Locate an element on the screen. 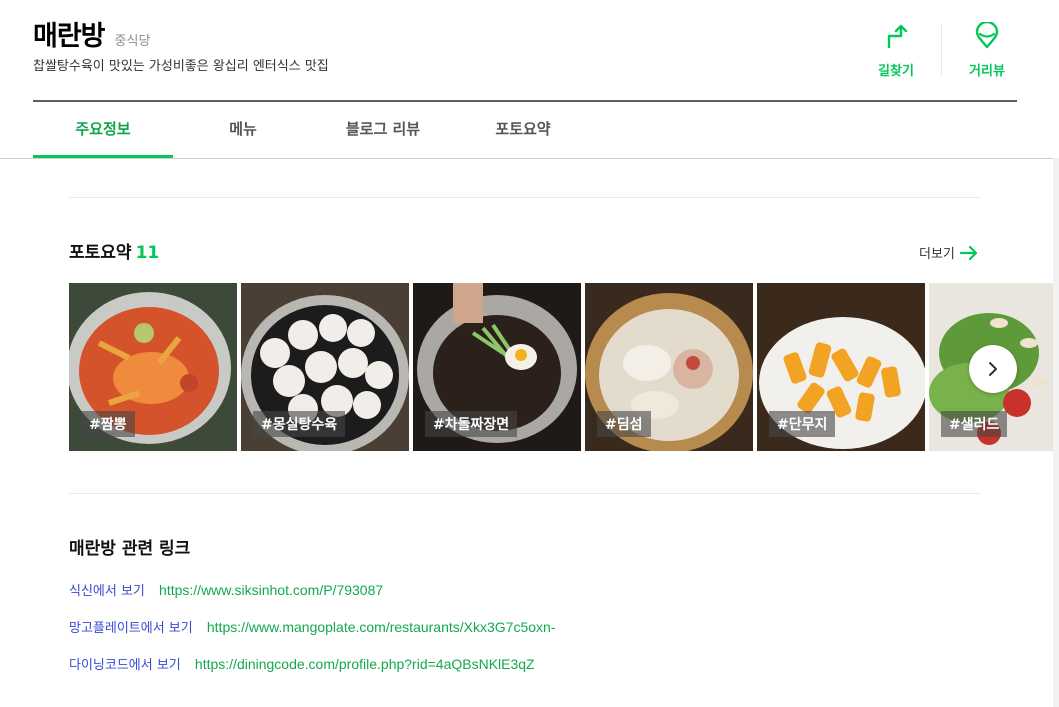 Image resolution: width=1059 pixels, height=707 pixels. link-label: 식신에서 보기 is located at coordinates (107, 591).